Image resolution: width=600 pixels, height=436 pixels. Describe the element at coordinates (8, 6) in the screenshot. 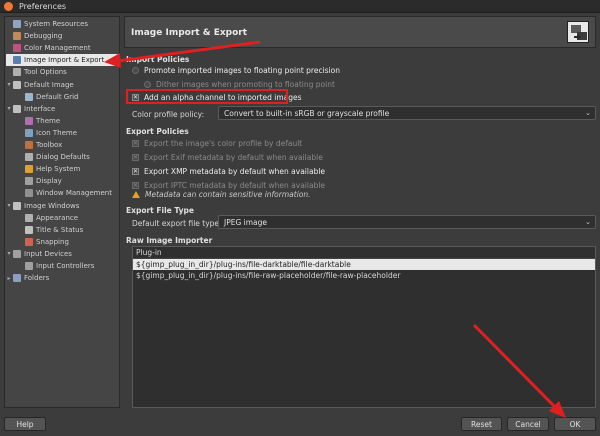

I see `close-icon` at that location.